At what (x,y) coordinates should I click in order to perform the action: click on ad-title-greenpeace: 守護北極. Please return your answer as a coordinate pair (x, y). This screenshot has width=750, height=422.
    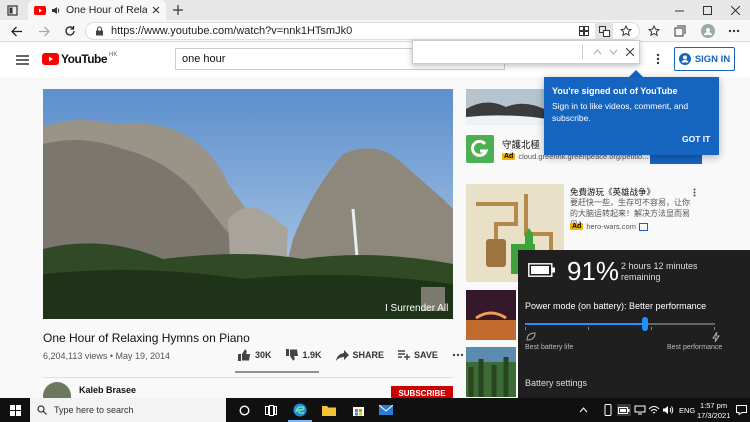
    Looking at the image, I should click on (521, 144).